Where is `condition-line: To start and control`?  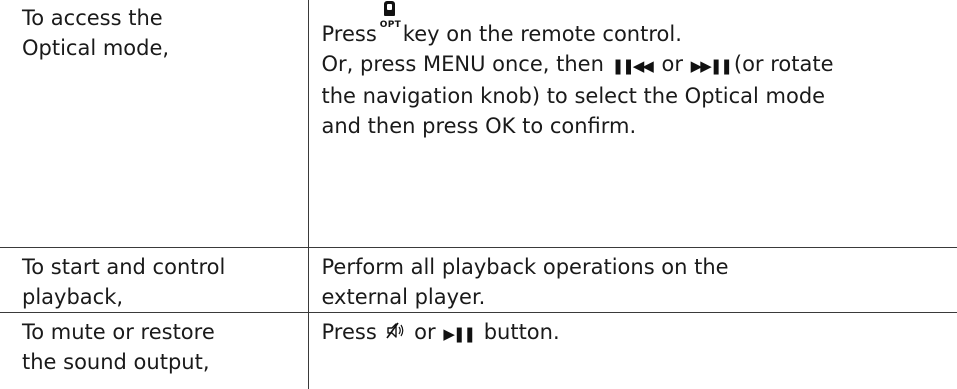
condition-line: To start and control is located at coordinates (160, 267).